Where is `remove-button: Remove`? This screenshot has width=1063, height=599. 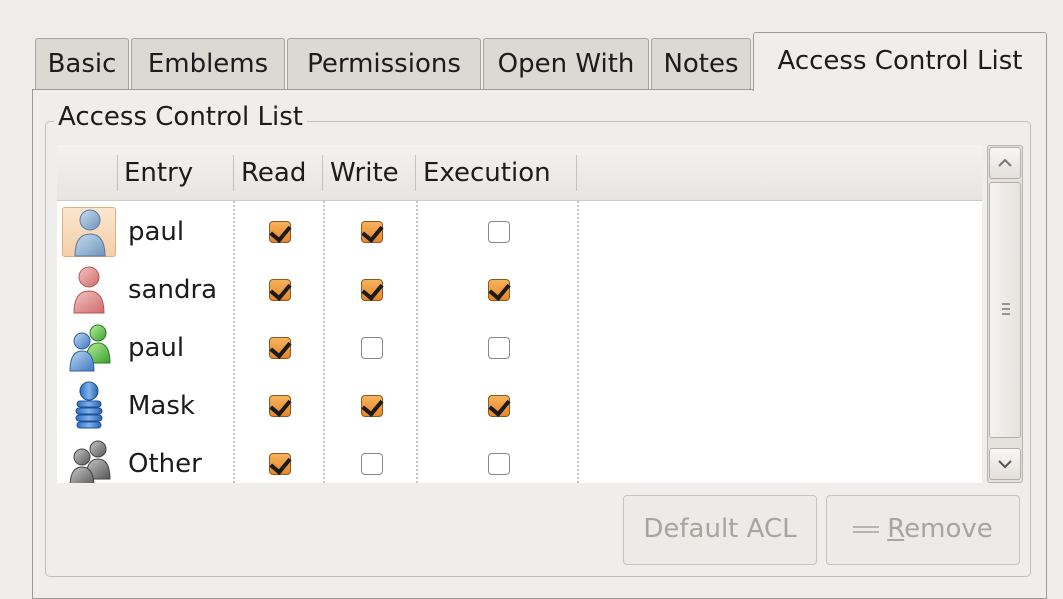 remove-button: Remove is located at coordinates (923, 530).